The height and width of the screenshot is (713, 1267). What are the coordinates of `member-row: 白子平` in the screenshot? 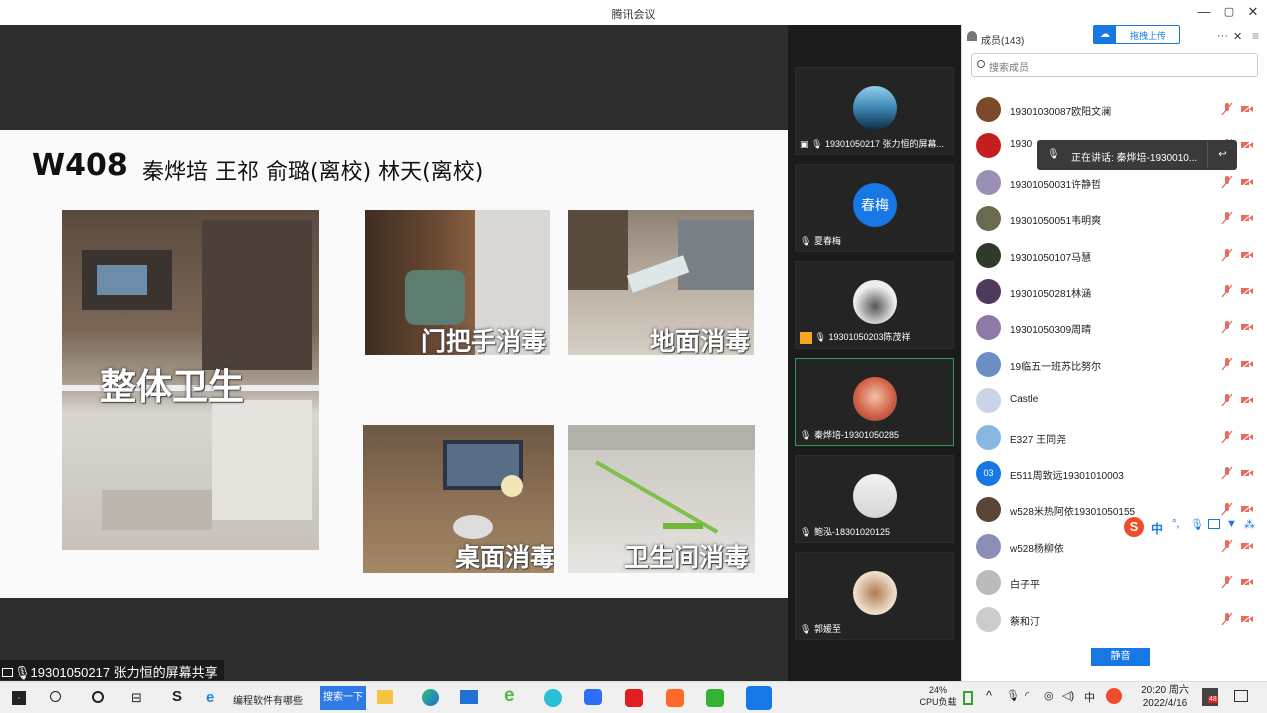 It's located at (1114, 582).